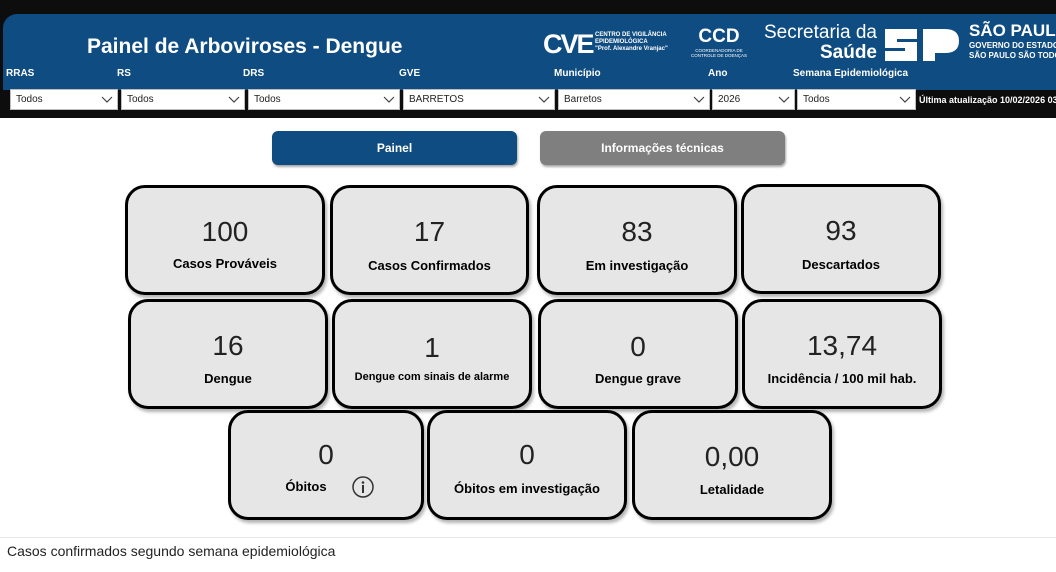 The height and width of the screenshot is (572, 1056). I want to click on card-label: Casos Prováveis, so click(225, 263).